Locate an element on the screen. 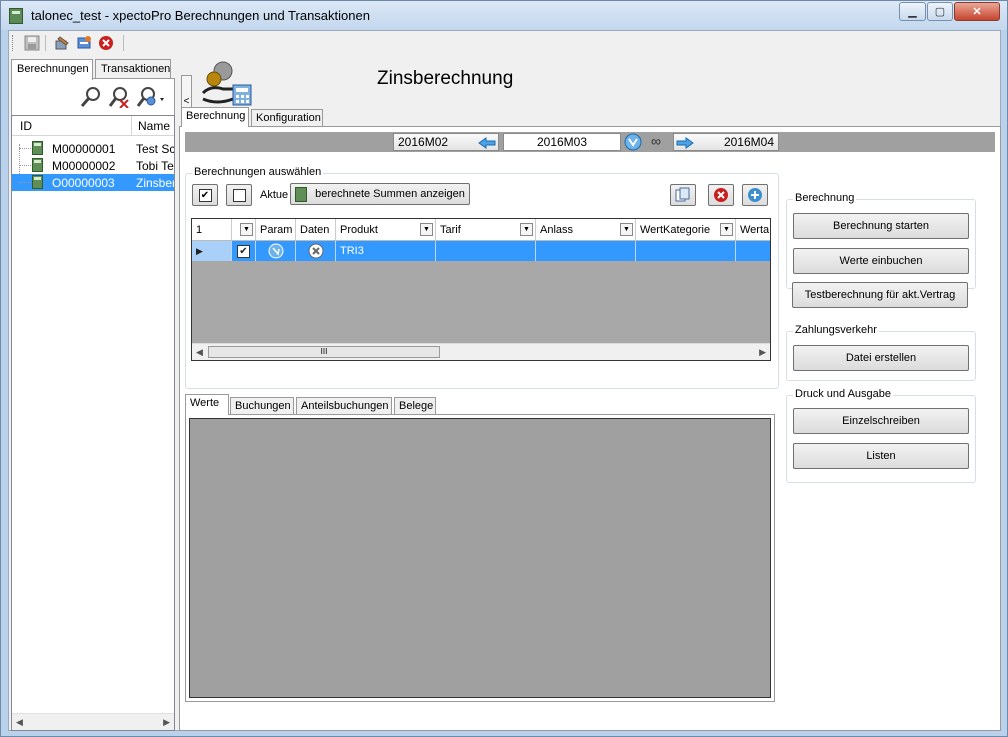 The height and width of the screenshot is (737, 1008). toolbar is located at coordinates (504, 43).